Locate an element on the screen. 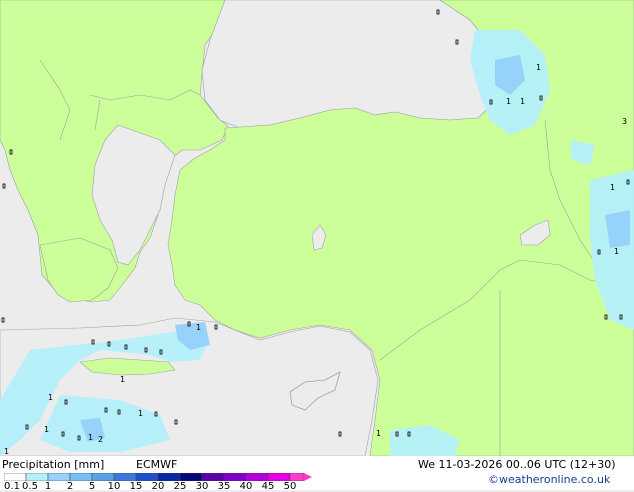  rain-label: 2 is located at coordinates (100, 439).